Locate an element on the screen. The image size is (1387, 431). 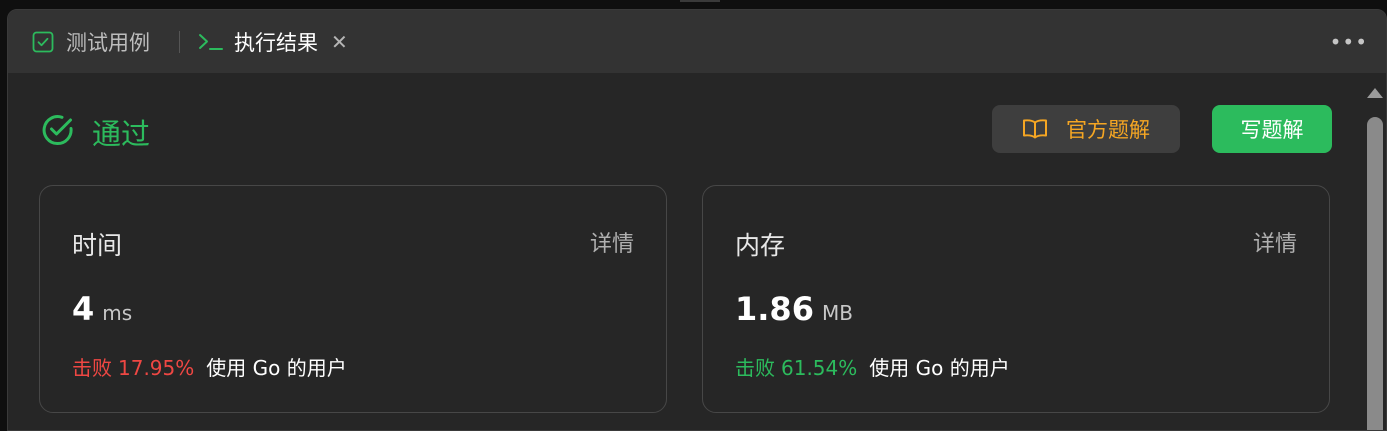
runtime-value: 4 ms is located at coordinates (102, 309).